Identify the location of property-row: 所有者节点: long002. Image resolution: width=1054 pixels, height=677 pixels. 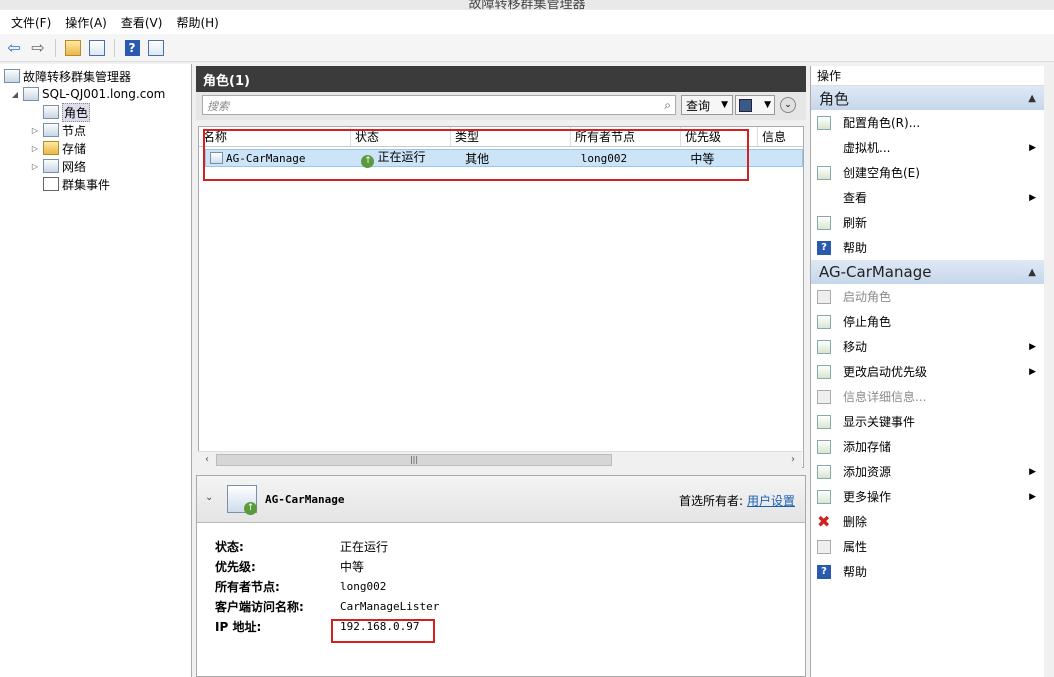
(327, 586).